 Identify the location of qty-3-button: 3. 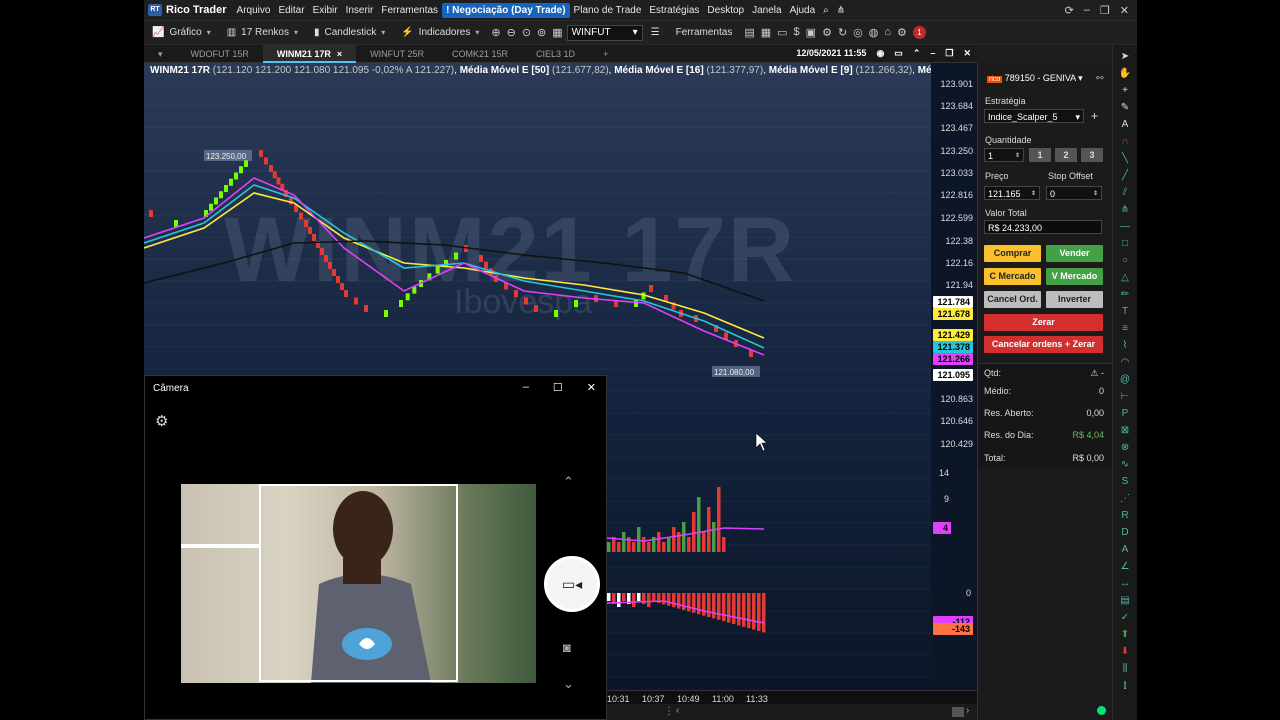
(1092, 155).